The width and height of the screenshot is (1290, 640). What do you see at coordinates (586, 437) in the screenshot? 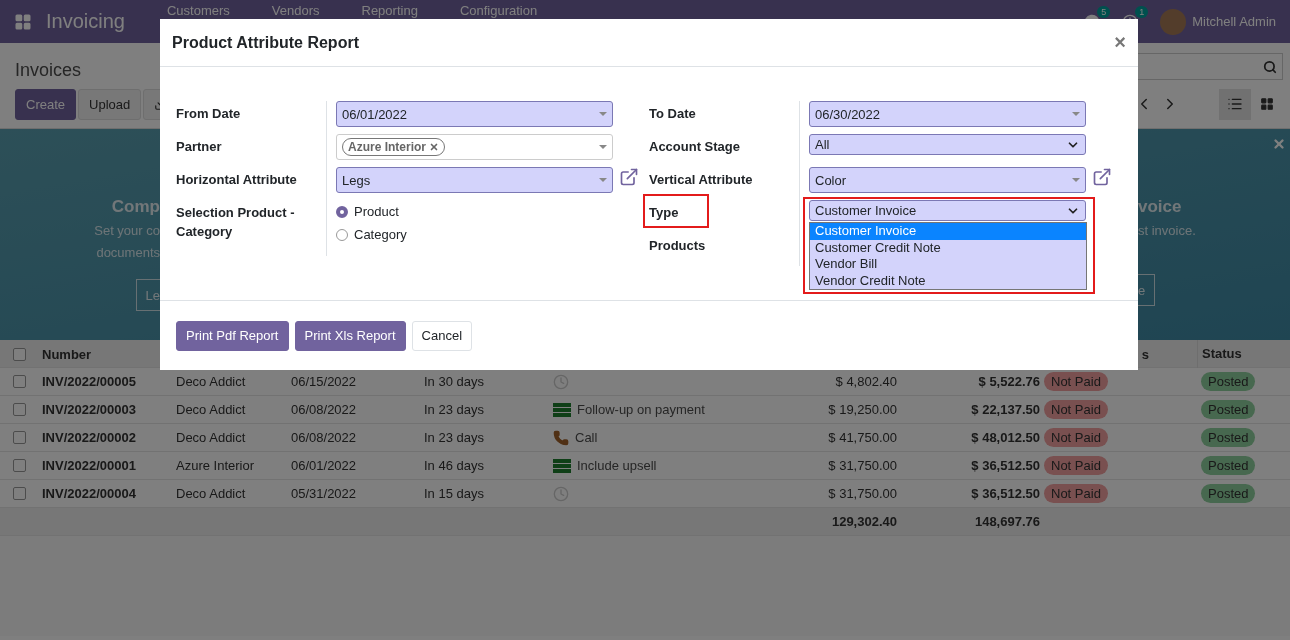
I see `activity-summary: Call` at bounding box center [586, 437].